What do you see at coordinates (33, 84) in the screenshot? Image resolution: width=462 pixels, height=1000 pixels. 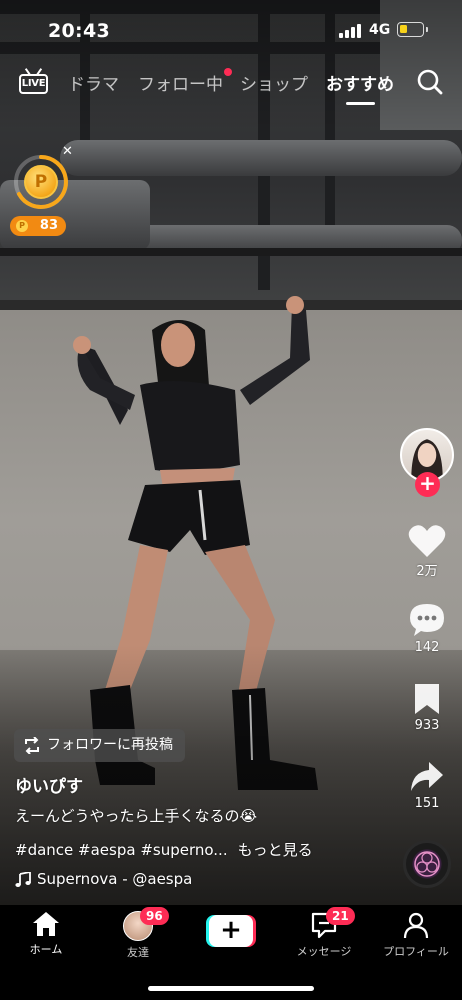 I see `live-label: LIVE` at bounding box center [33, 84].